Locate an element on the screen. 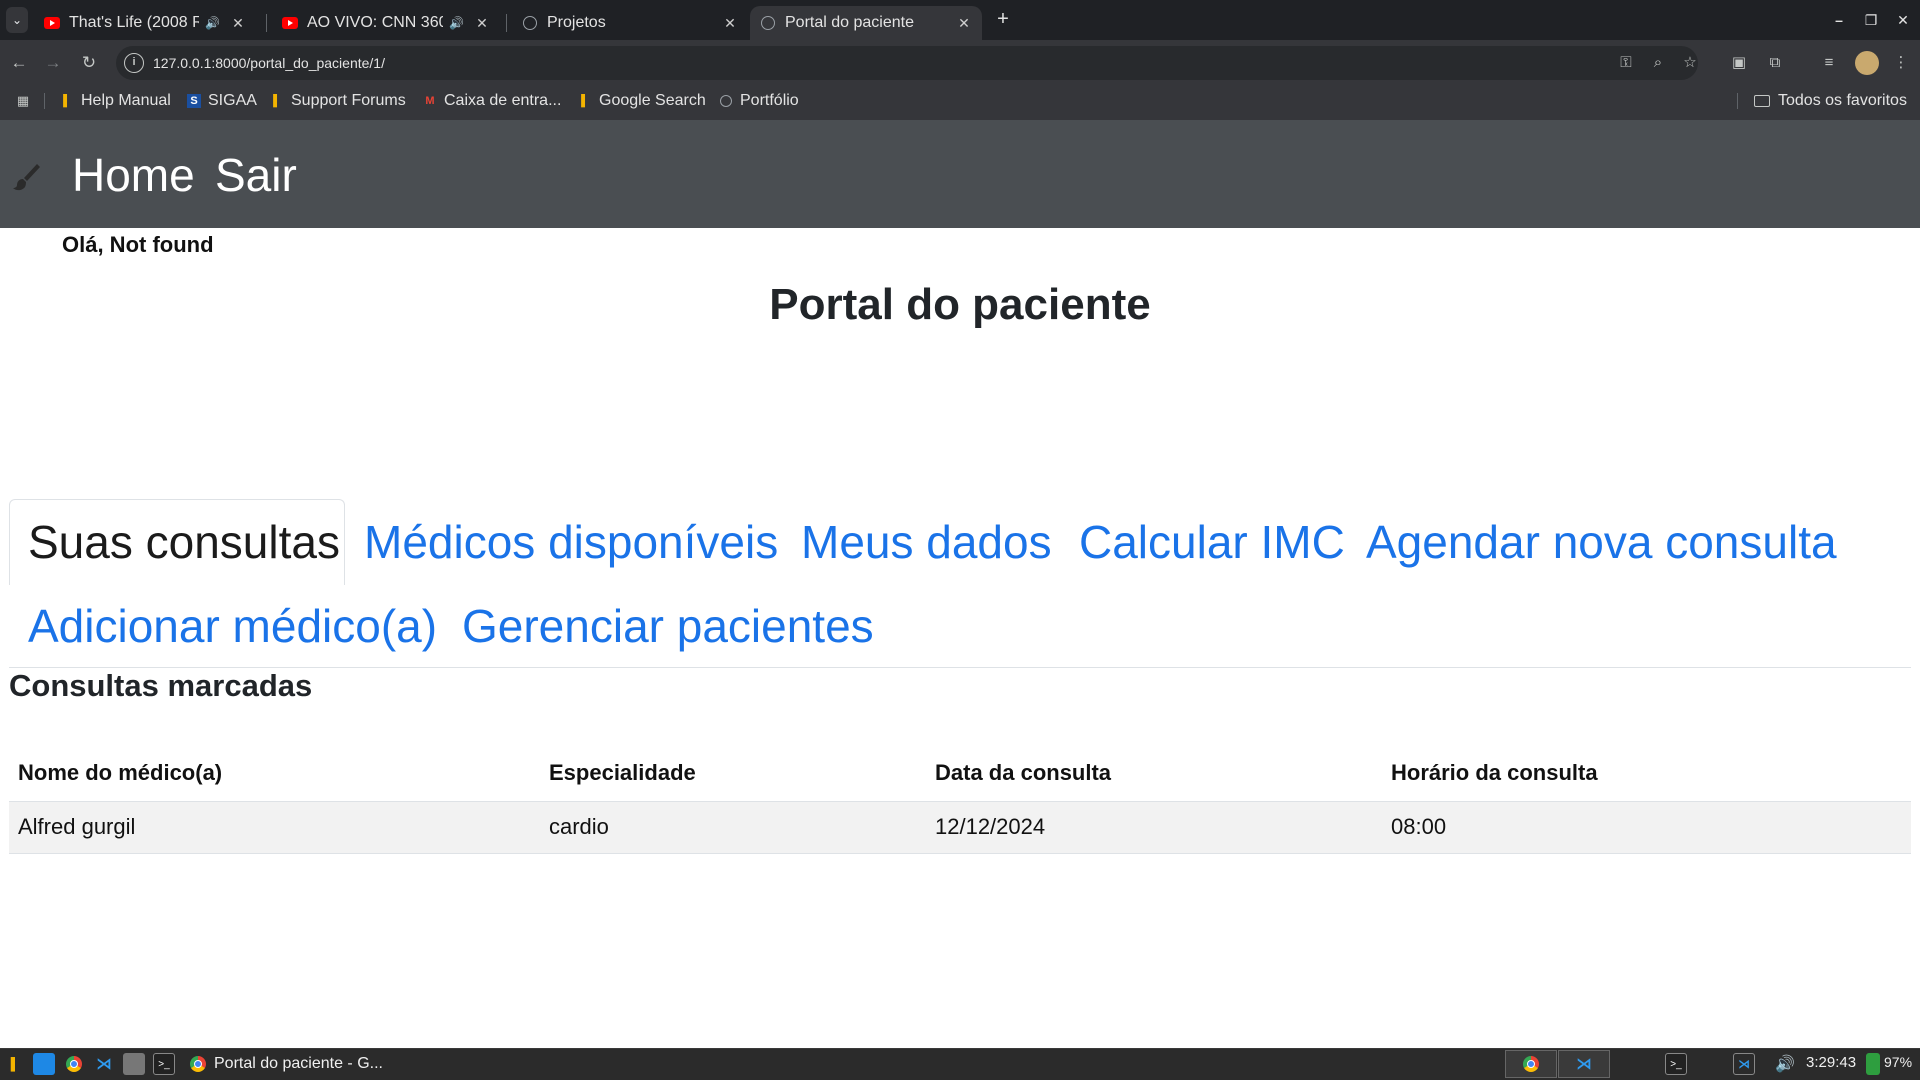 This screenshot has width=1920, height=1080. all-bookmarks-folder: Todos os favoritos is located at coordinates (1830, 101).